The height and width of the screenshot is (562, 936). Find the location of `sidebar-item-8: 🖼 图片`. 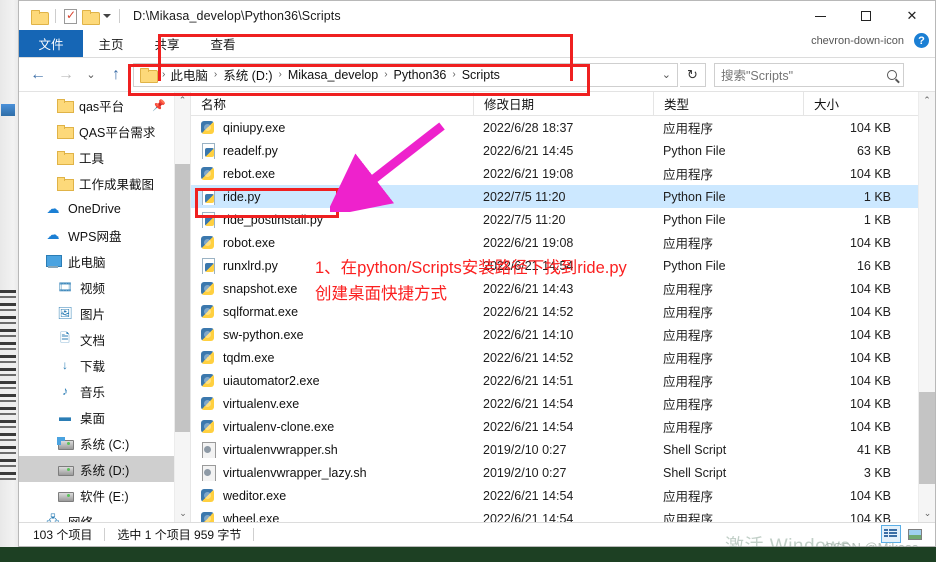

sidebar-item-8: 🖼 图片 is located at coordinates (96, 313).